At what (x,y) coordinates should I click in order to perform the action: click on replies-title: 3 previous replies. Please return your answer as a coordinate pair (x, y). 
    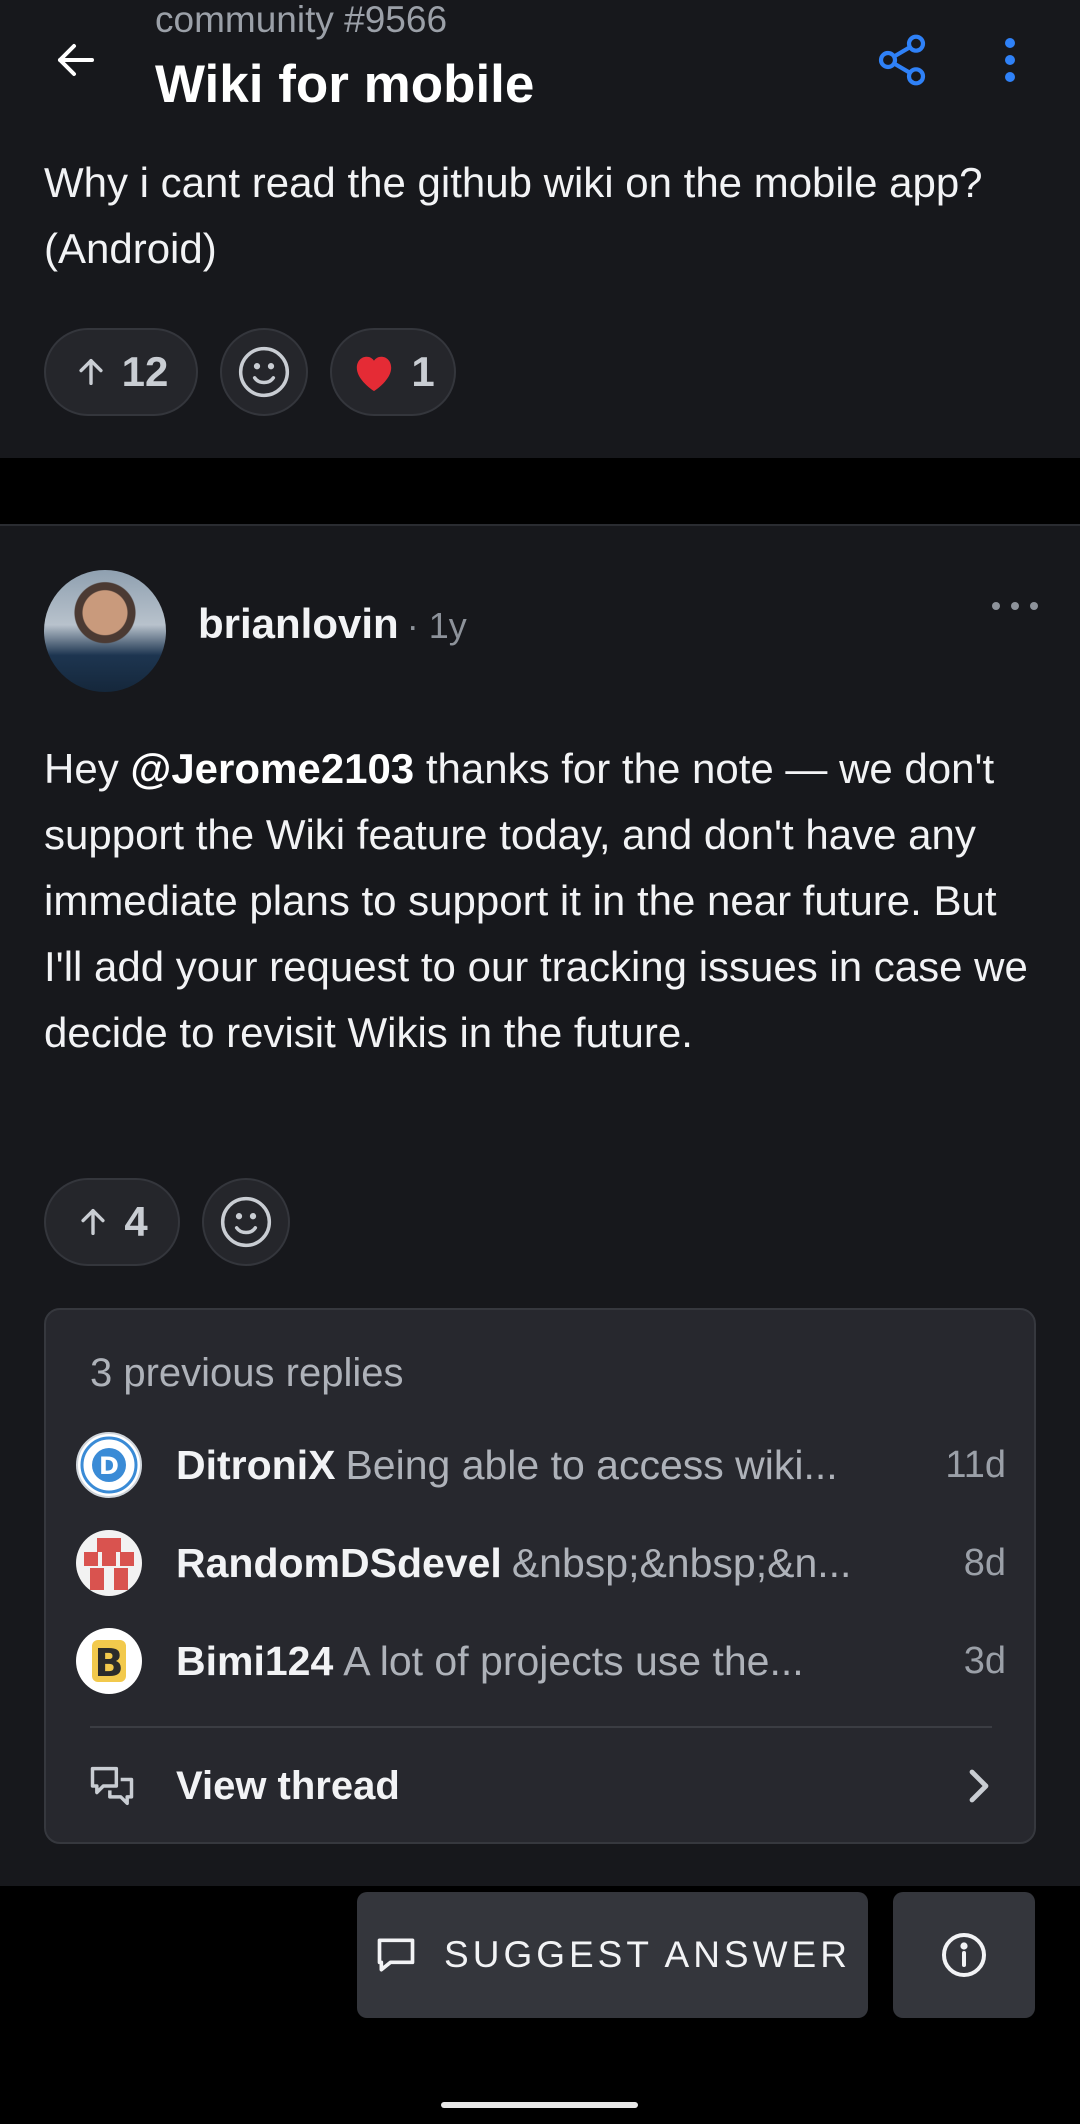
    Looking at the image, I should click on (247, 1373).